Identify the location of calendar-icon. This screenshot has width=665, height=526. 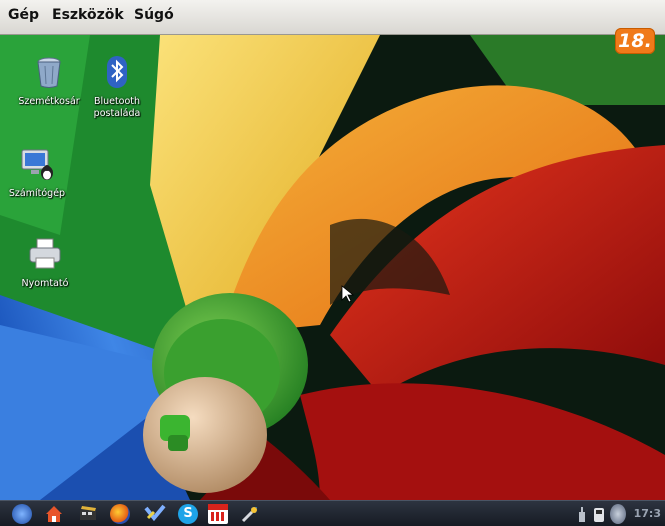
(218, 514).